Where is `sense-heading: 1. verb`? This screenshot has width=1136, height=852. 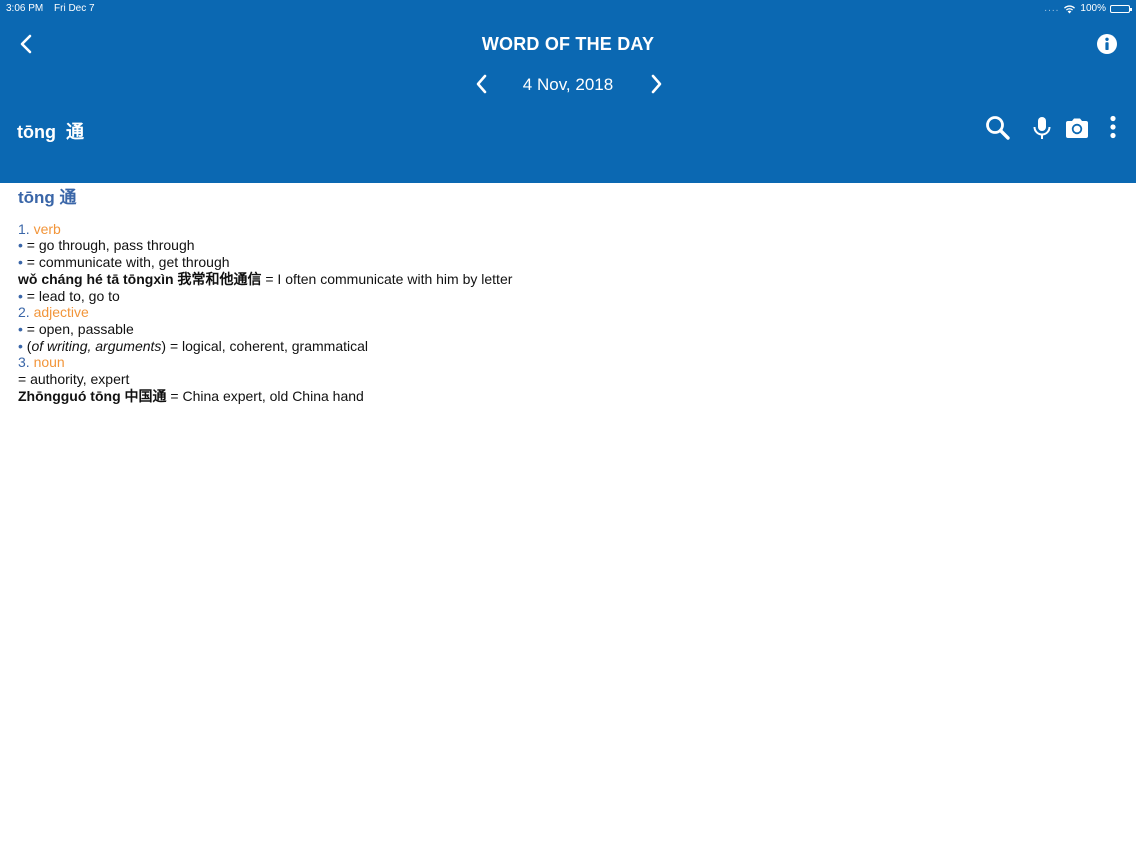
sense-heading: 1. verb is located at coordinates (568, 229).